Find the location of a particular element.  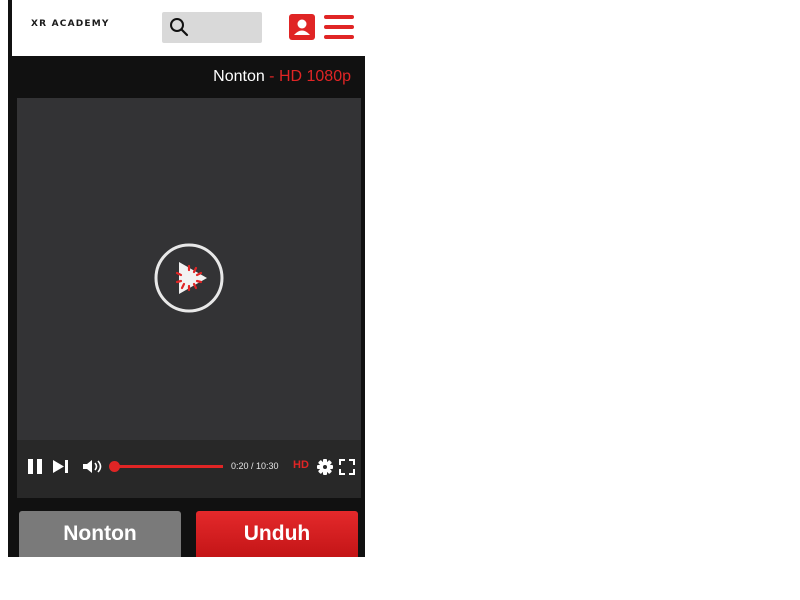

watch-button: Nonton is located at coordinates (100, 534).